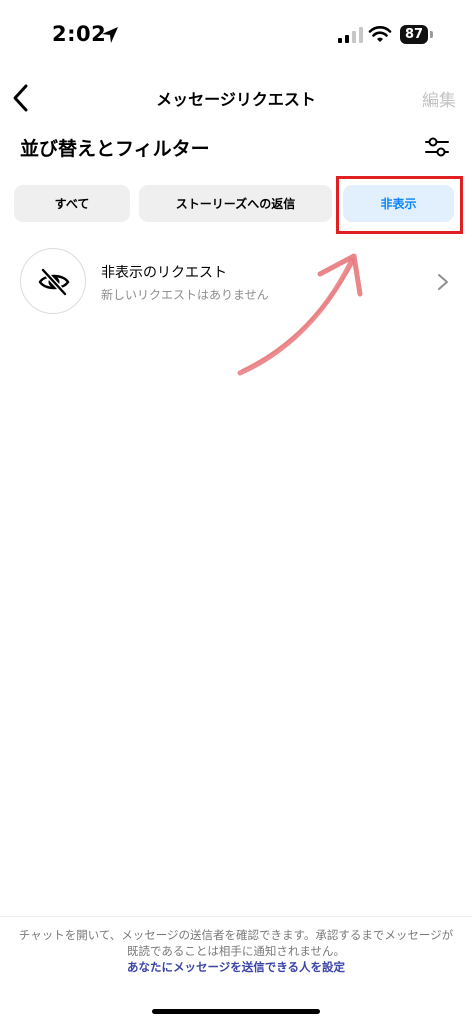 Image resolution: width=472 pixels, height=1024 pixels. What do you see at coordinates (431, 34) in the screenshot?
I see `battery-nub` at bounding box center [431, 34].